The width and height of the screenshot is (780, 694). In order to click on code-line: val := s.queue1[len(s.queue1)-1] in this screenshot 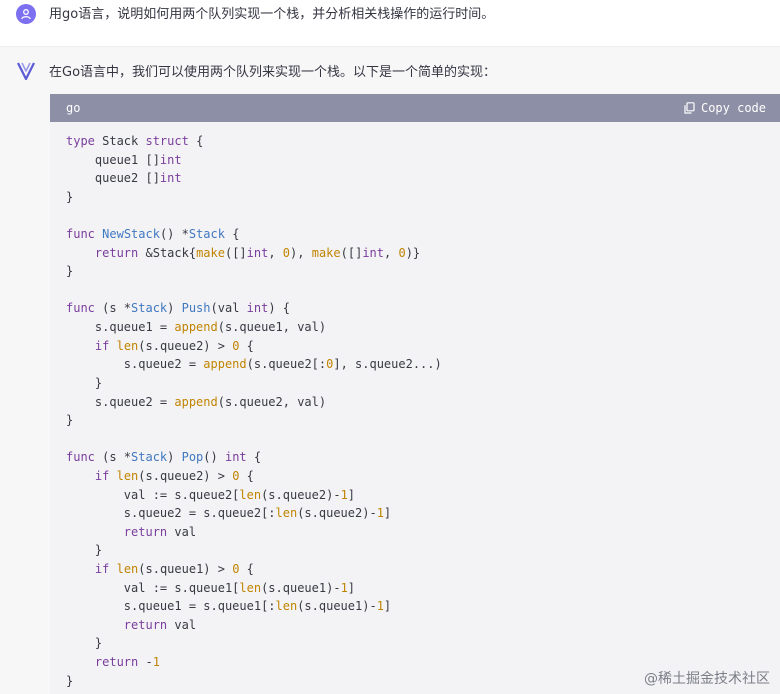, I will do `click(211, 587)`.